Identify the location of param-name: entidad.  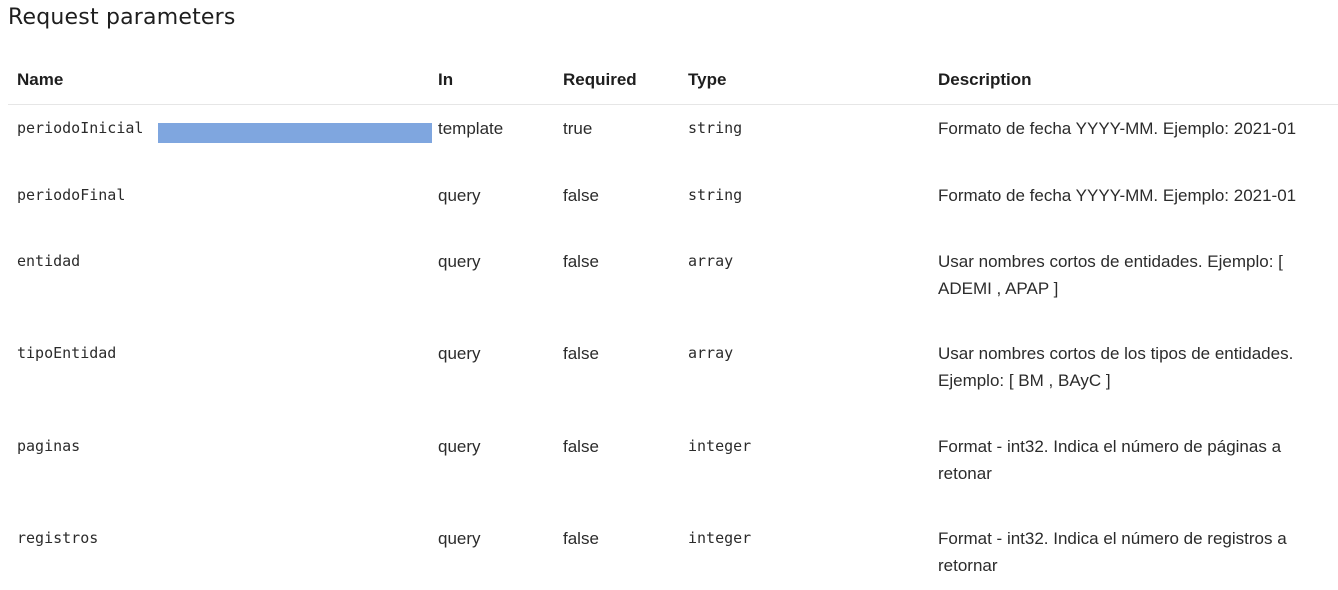
(49, 261).